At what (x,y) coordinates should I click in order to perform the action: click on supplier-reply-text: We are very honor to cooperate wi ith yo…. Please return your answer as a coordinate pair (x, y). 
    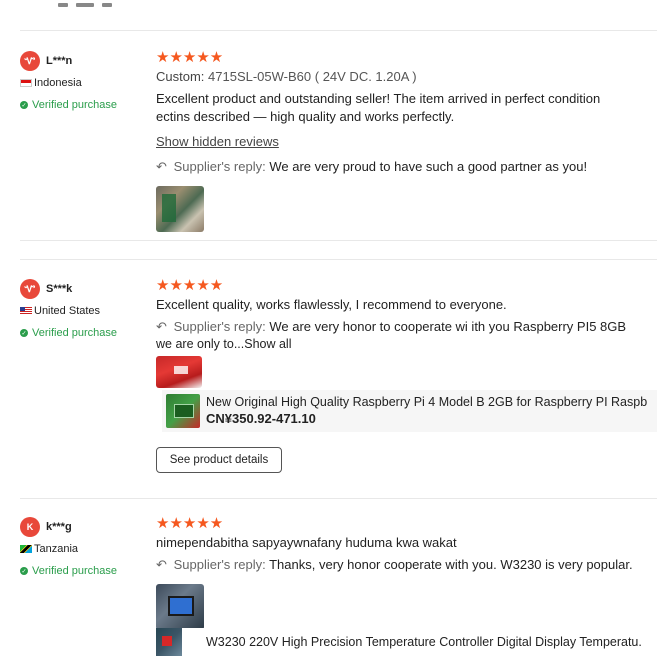
    Looking at the image, I should click on (448, 326).